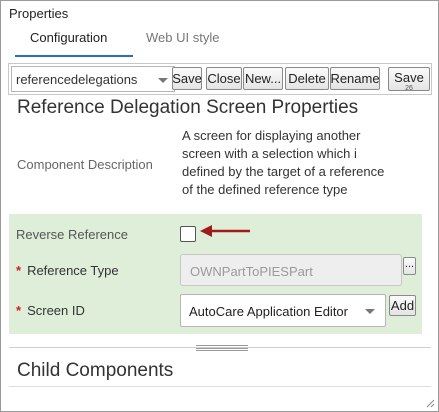 This screenshot has height=412, width=439. Describe the element at coordinates (409, 88) in the screenshot. I see `save-version-sub: 26` at that location.